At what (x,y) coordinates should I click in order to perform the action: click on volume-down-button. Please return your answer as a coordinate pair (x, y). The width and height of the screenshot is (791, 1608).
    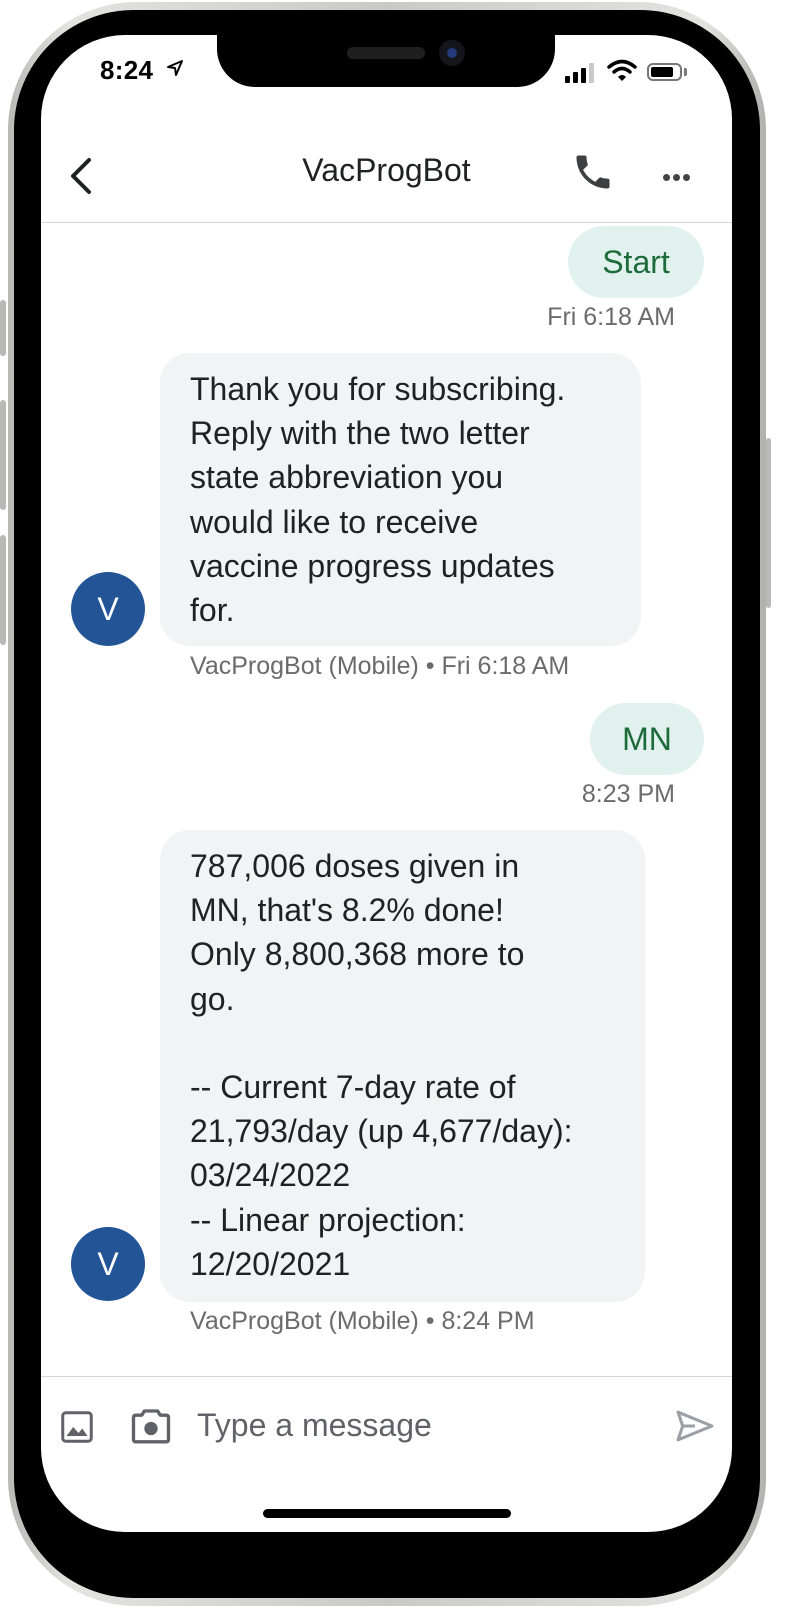
    Looking at the image, I should click on (3, 590).